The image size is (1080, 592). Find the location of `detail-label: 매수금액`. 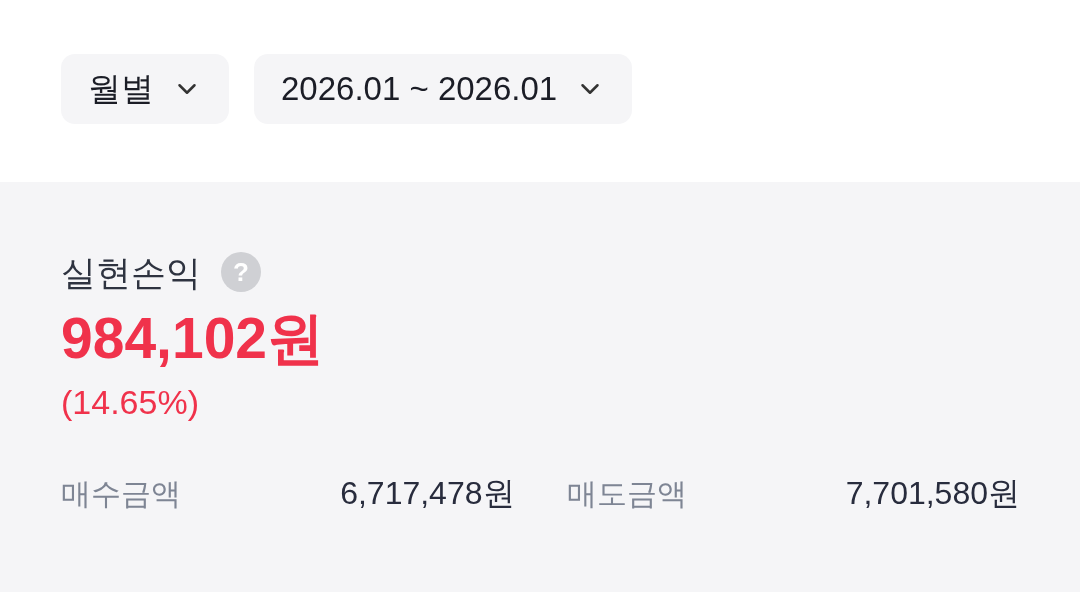

detail-label: 매수금액 is located at coordinates (121, 493).